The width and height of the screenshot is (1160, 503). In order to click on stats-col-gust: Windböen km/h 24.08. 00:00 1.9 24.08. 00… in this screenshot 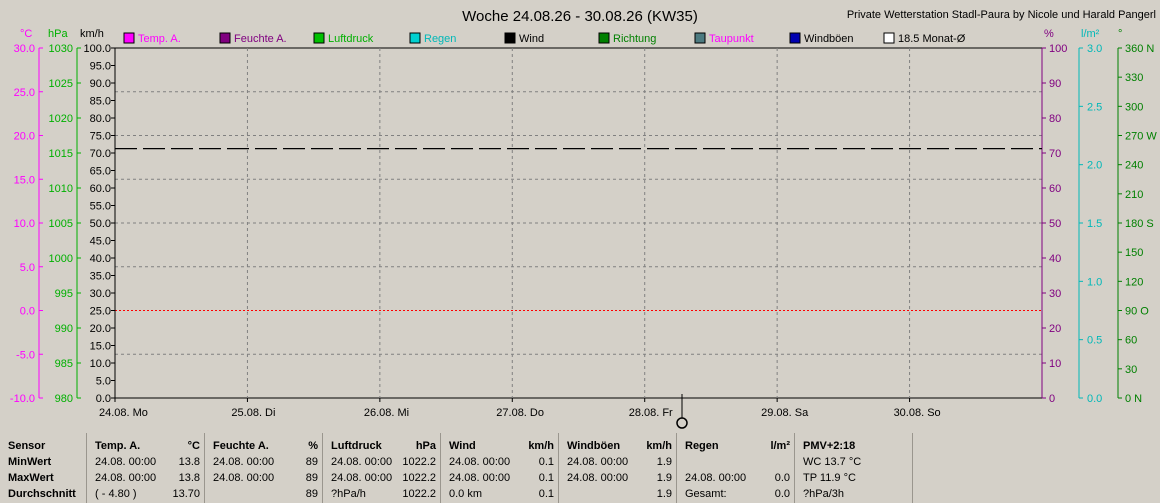, I will do `click(617, 468)`.